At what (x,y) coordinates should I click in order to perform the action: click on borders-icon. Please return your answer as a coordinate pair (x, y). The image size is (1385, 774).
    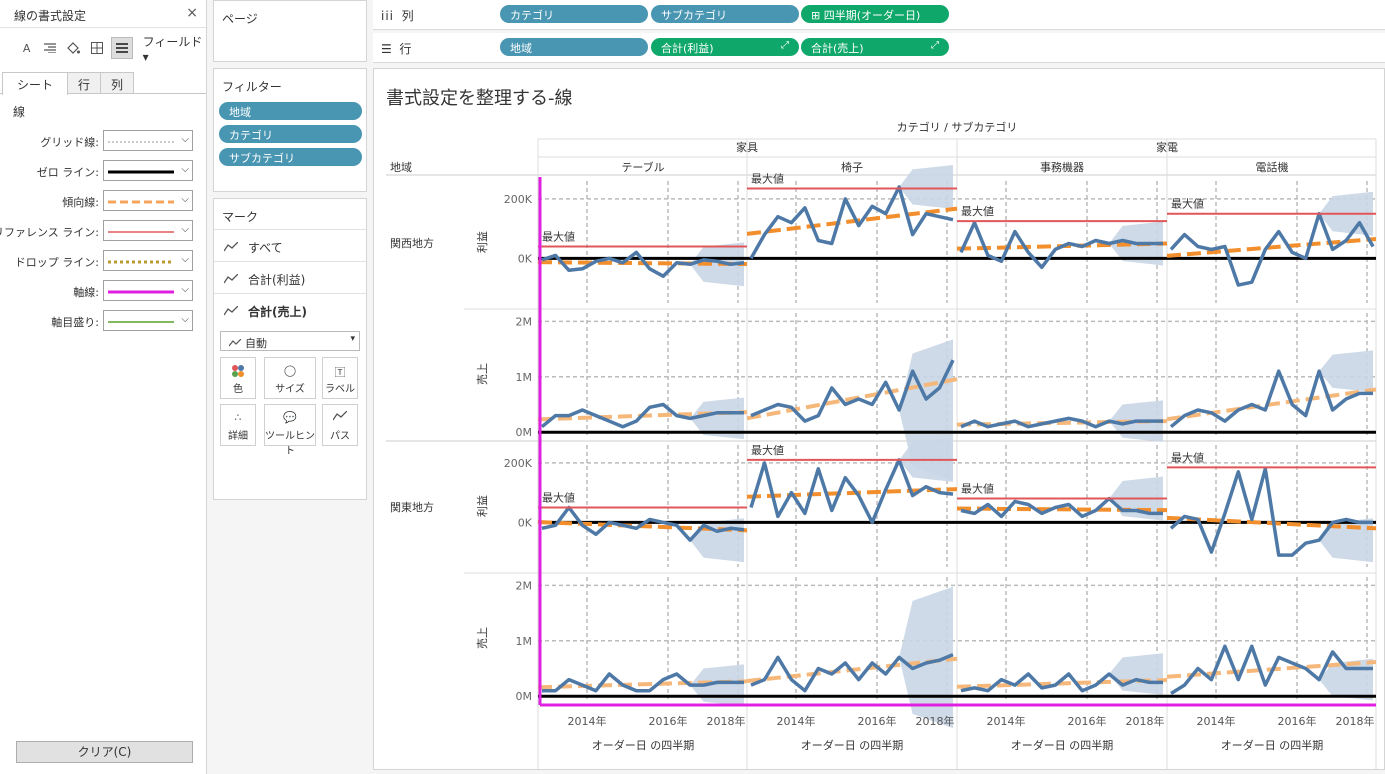
    Looking at the image, I should click on (96, 48).